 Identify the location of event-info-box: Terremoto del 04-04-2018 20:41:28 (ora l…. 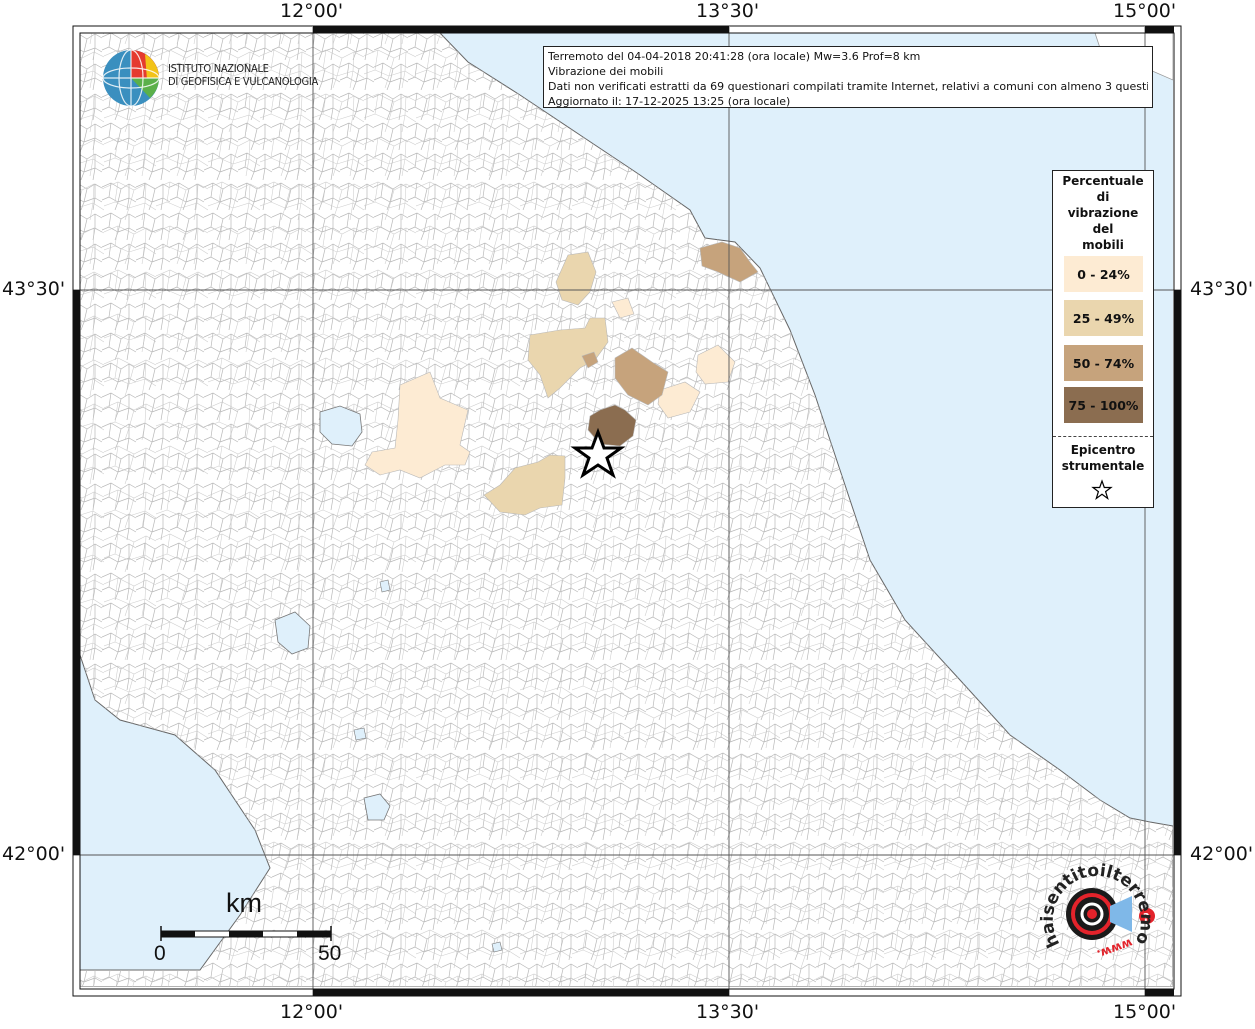
(848, 77).